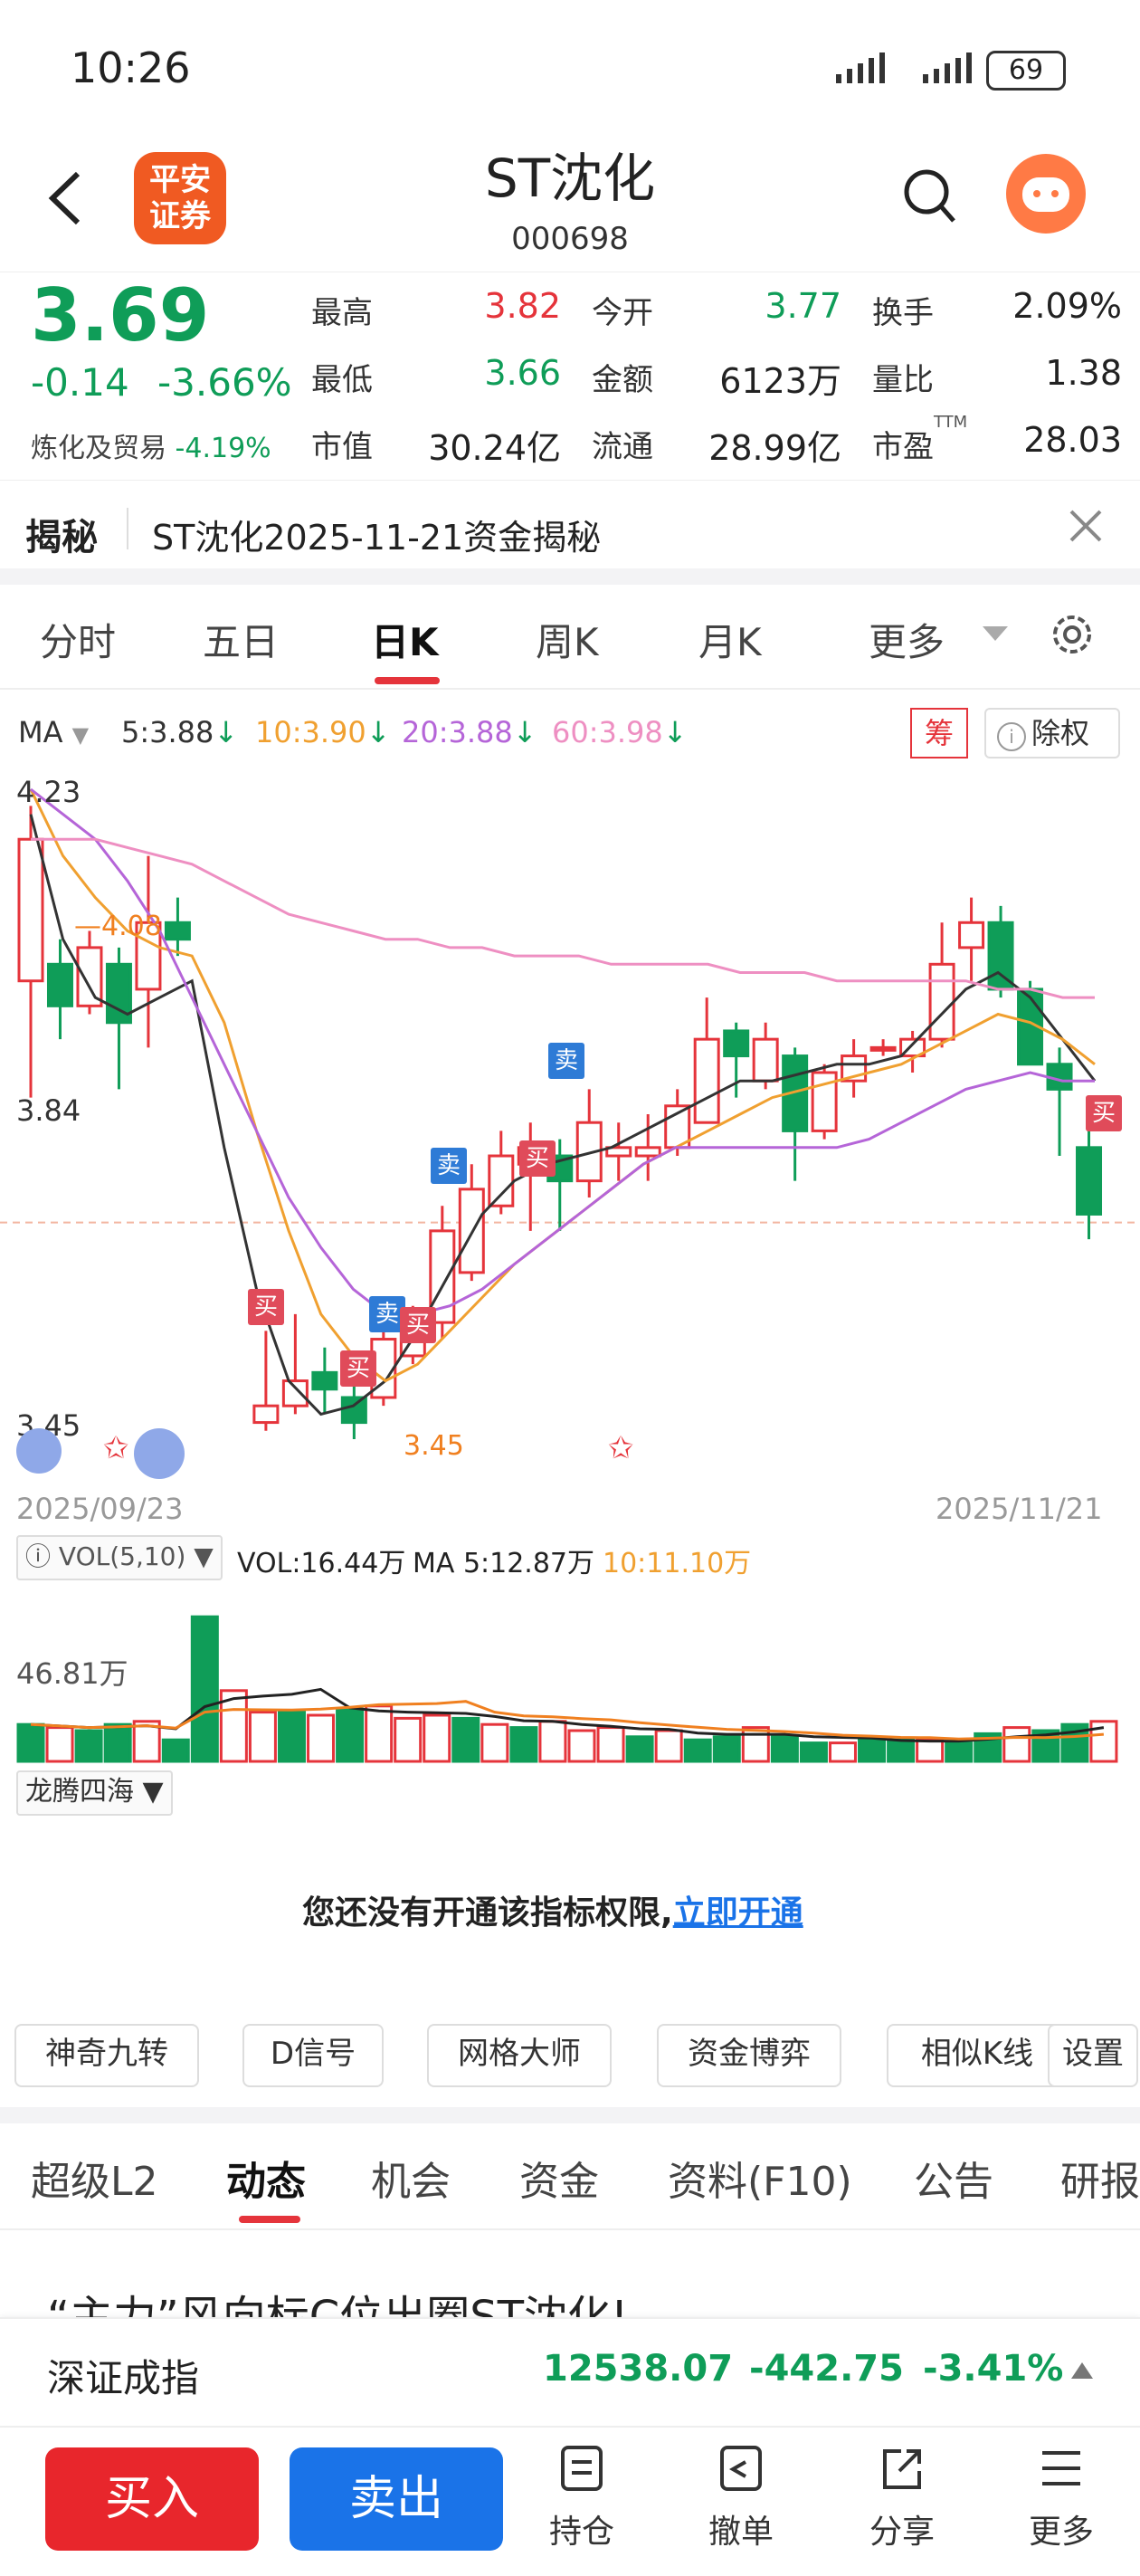  Describe the element at coordinates (978, 2055) in the screenshot. I see `tool-chip: 相似K线` at that location.